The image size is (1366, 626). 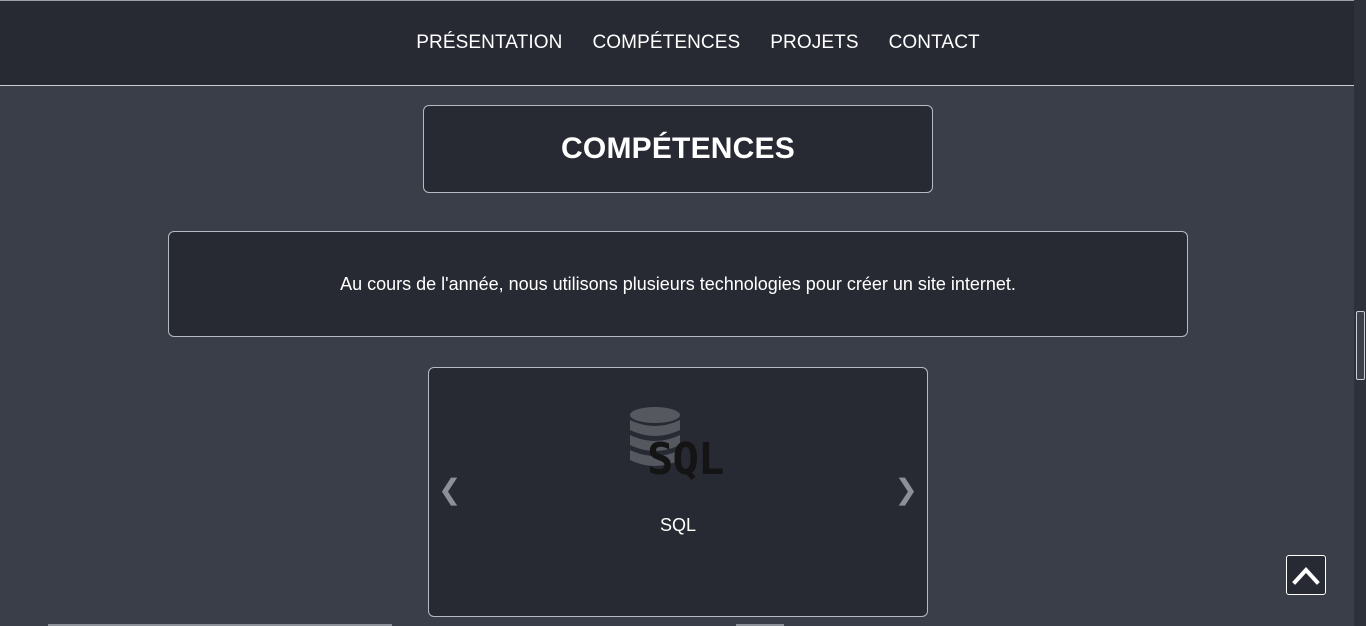 I want to click on main-nav: PRÉSENTATION COMPÉTENCES PROJETS CONTACT, so click(x=677, y=44).